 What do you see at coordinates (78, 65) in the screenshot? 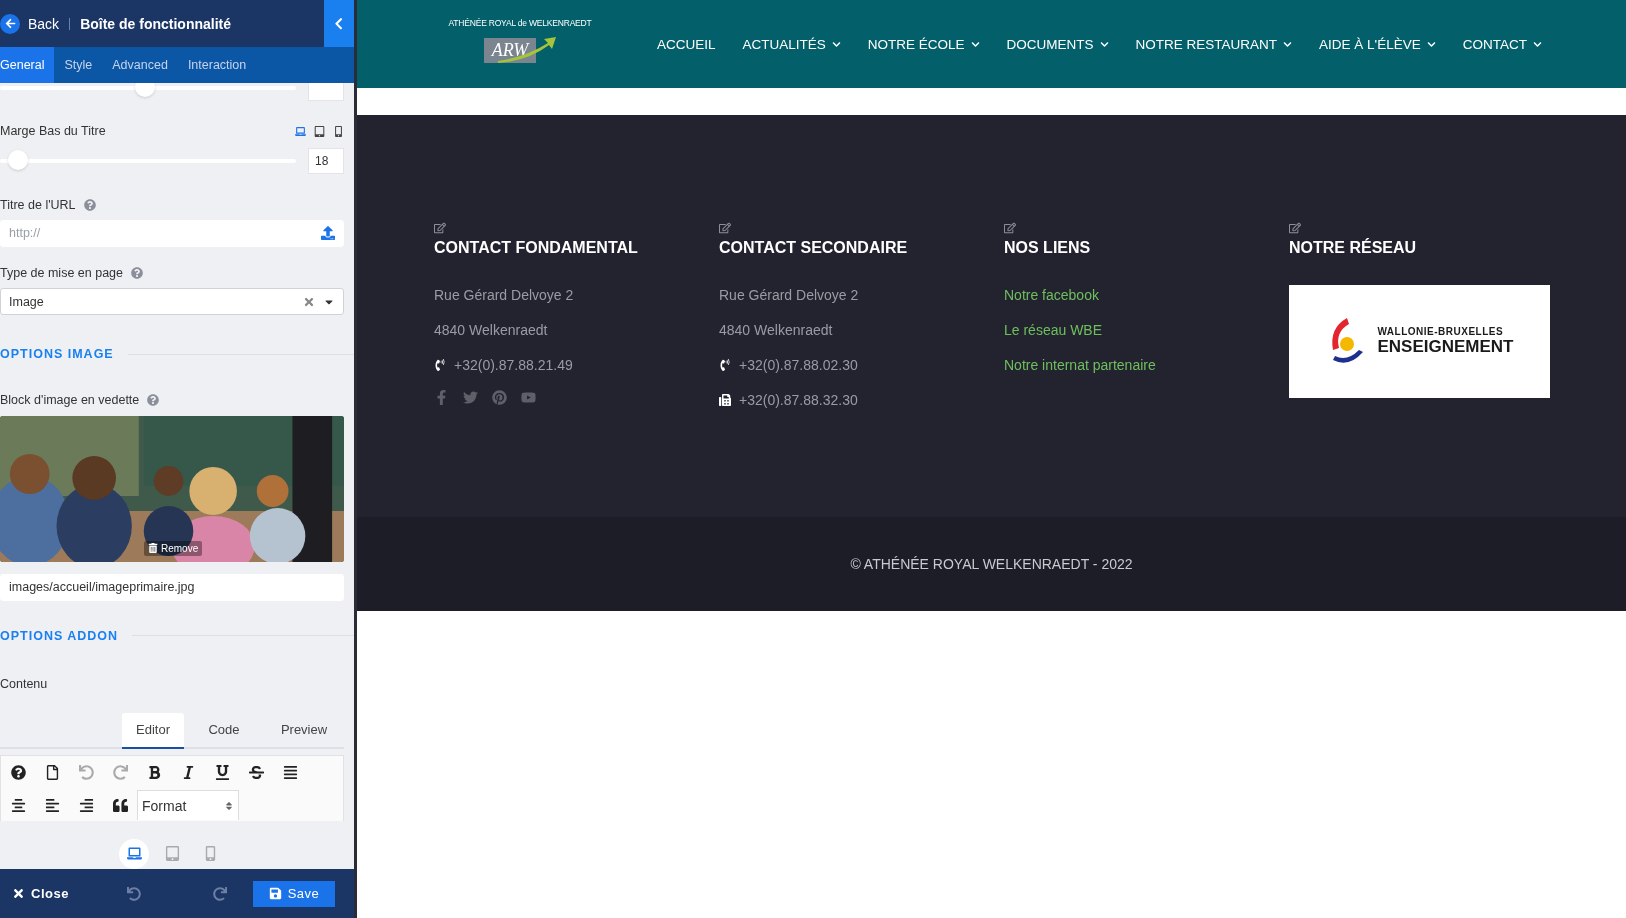
I see `settings-tab: Style` at bounding box center [78, 65].